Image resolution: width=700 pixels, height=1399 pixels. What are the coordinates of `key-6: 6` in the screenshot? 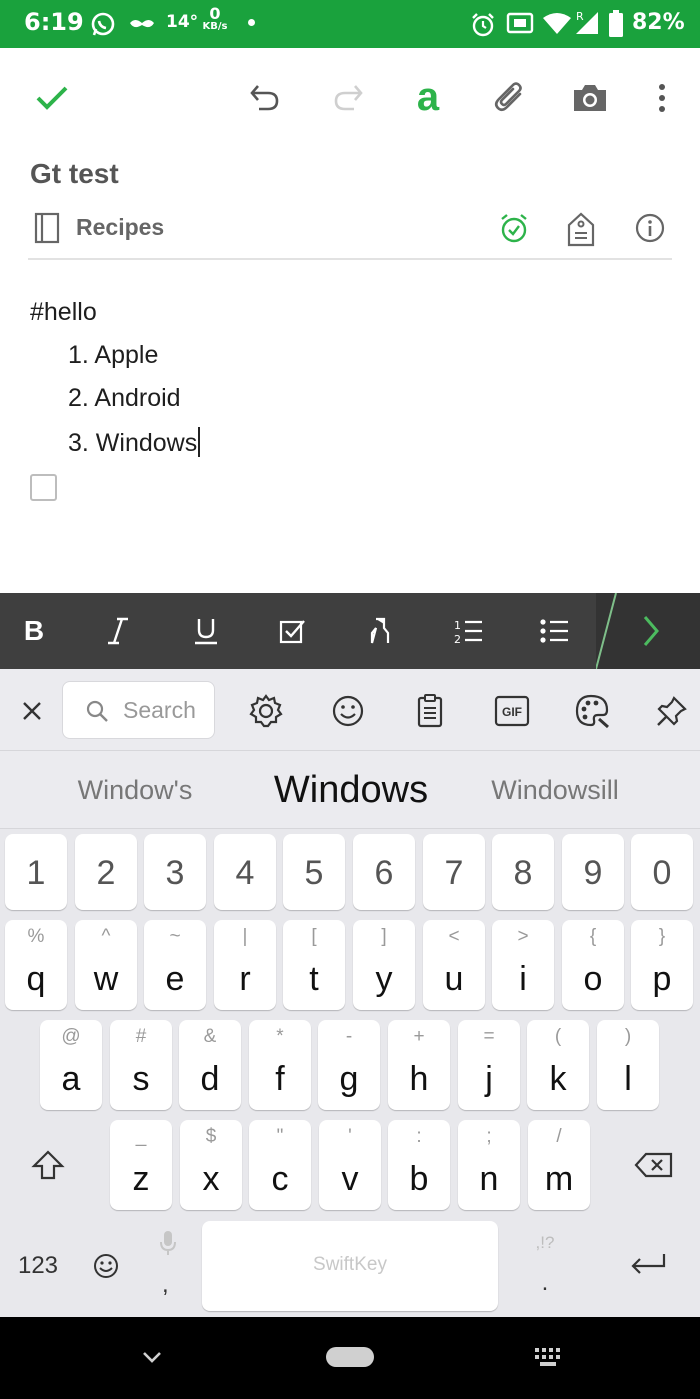 It's located at (384, 872).